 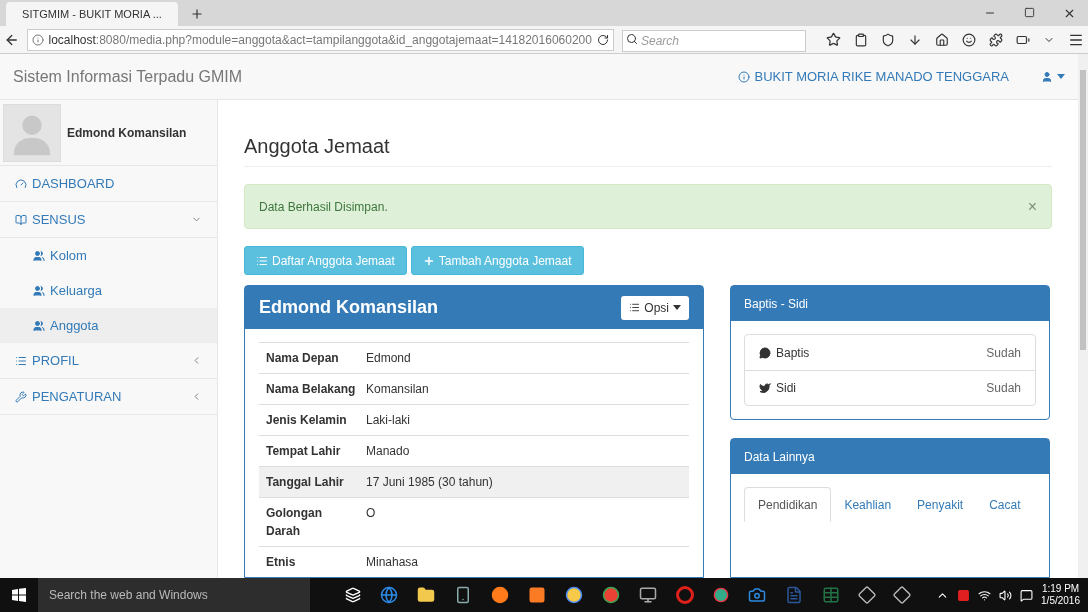 I want to click on spreadsheet-icon, so click(x=831, y=595).